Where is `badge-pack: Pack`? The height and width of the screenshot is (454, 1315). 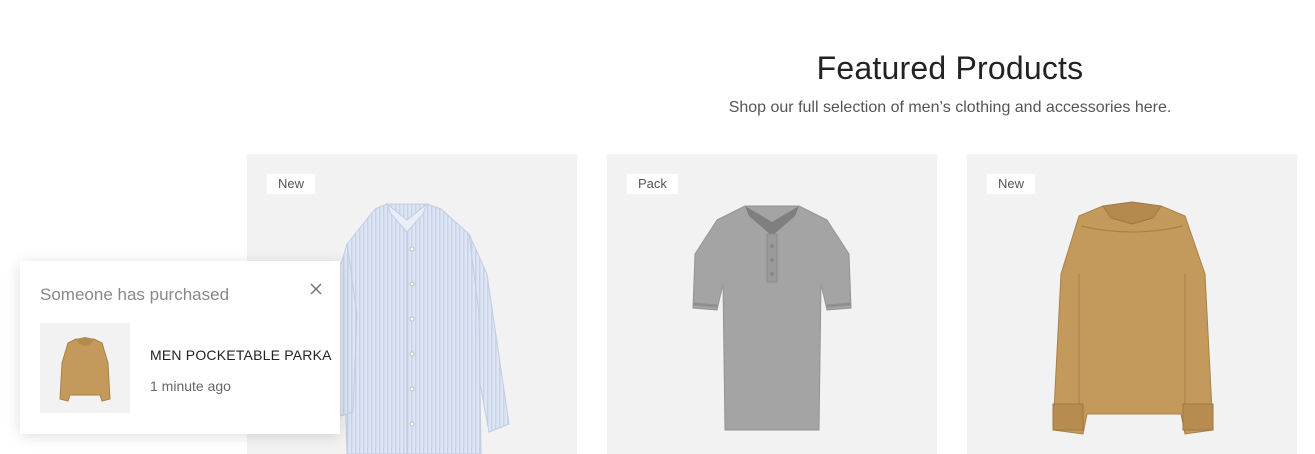 badge-pack: Pack is located at coordinates (652, 184).